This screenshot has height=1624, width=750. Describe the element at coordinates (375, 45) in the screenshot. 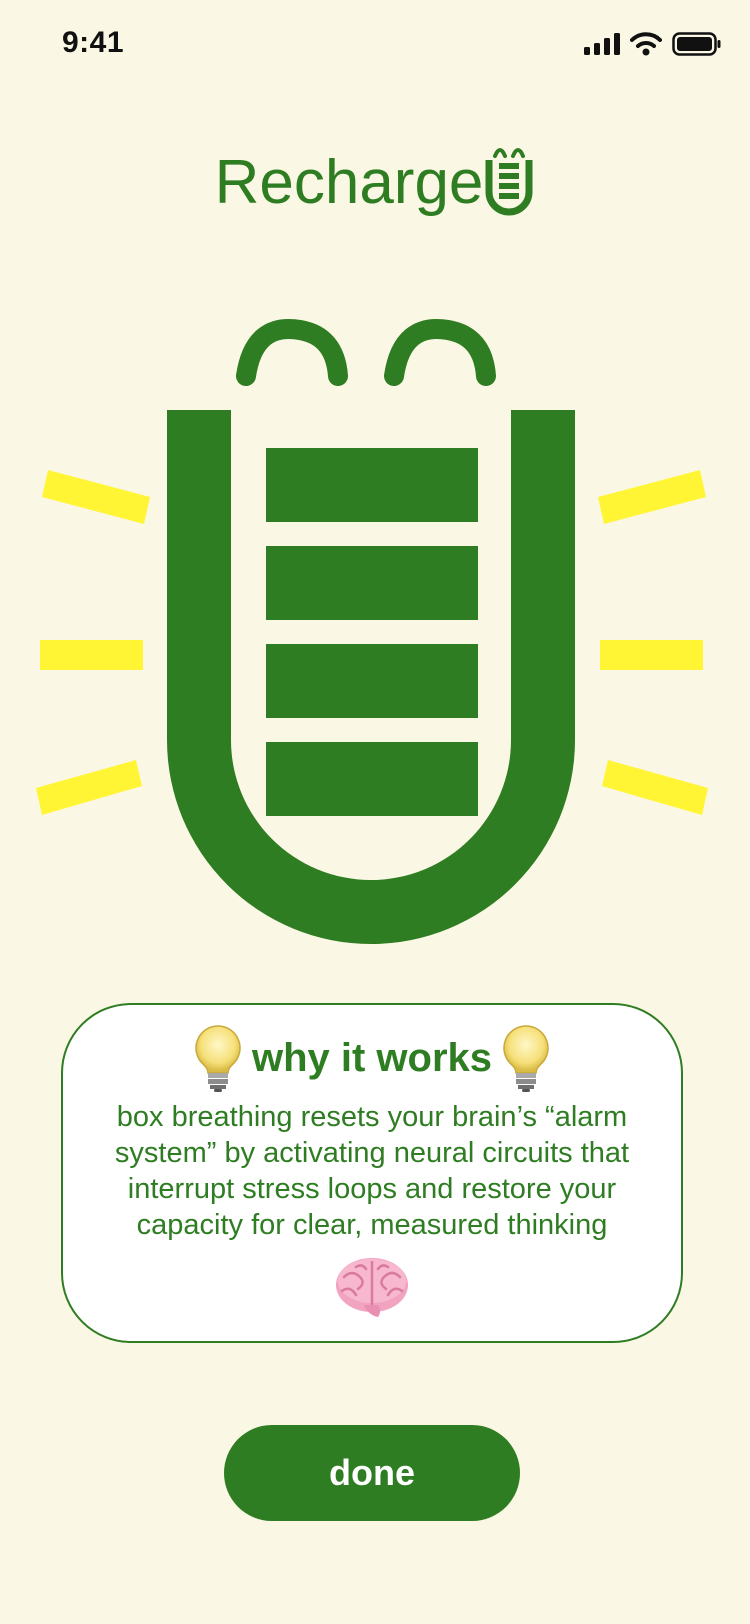

I see `status-bar: 9:41` at that location.